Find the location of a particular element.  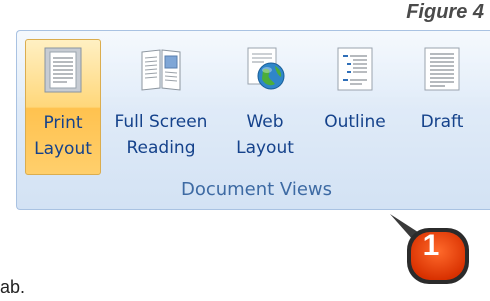

outline-button: Outline is located at coordinates (355, 107).